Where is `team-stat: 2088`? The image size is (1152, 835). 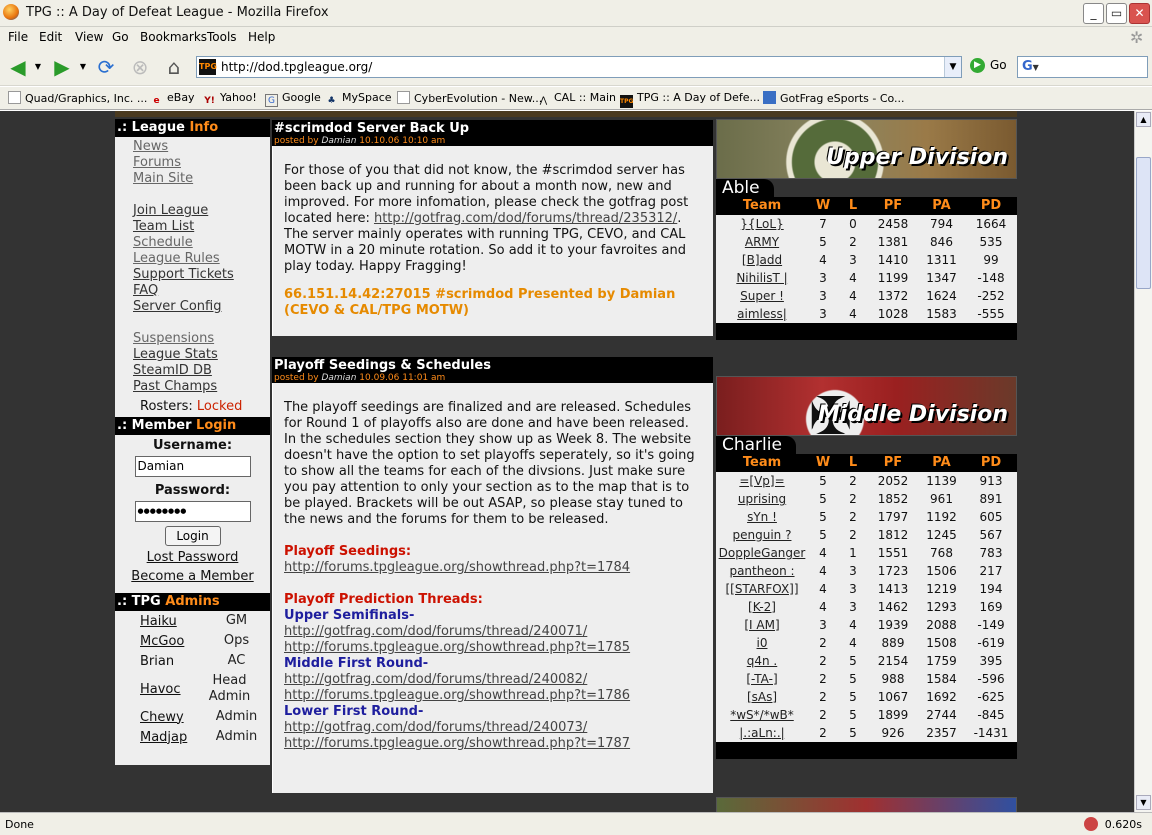
team-stat: 2088 is located at coordinates (941, 625).